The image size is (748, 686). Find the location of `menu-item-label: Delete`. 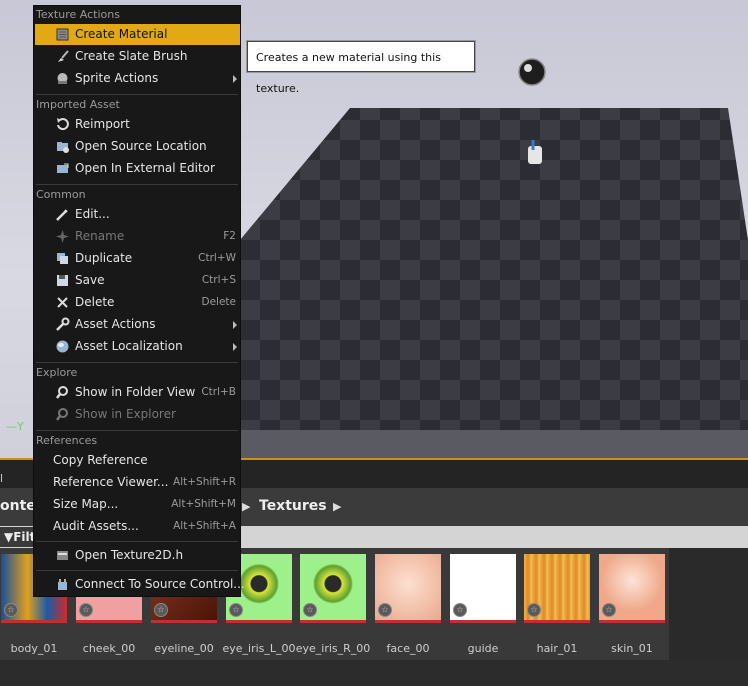

menu-item-label: Delete is located at coordinates (95, 302).